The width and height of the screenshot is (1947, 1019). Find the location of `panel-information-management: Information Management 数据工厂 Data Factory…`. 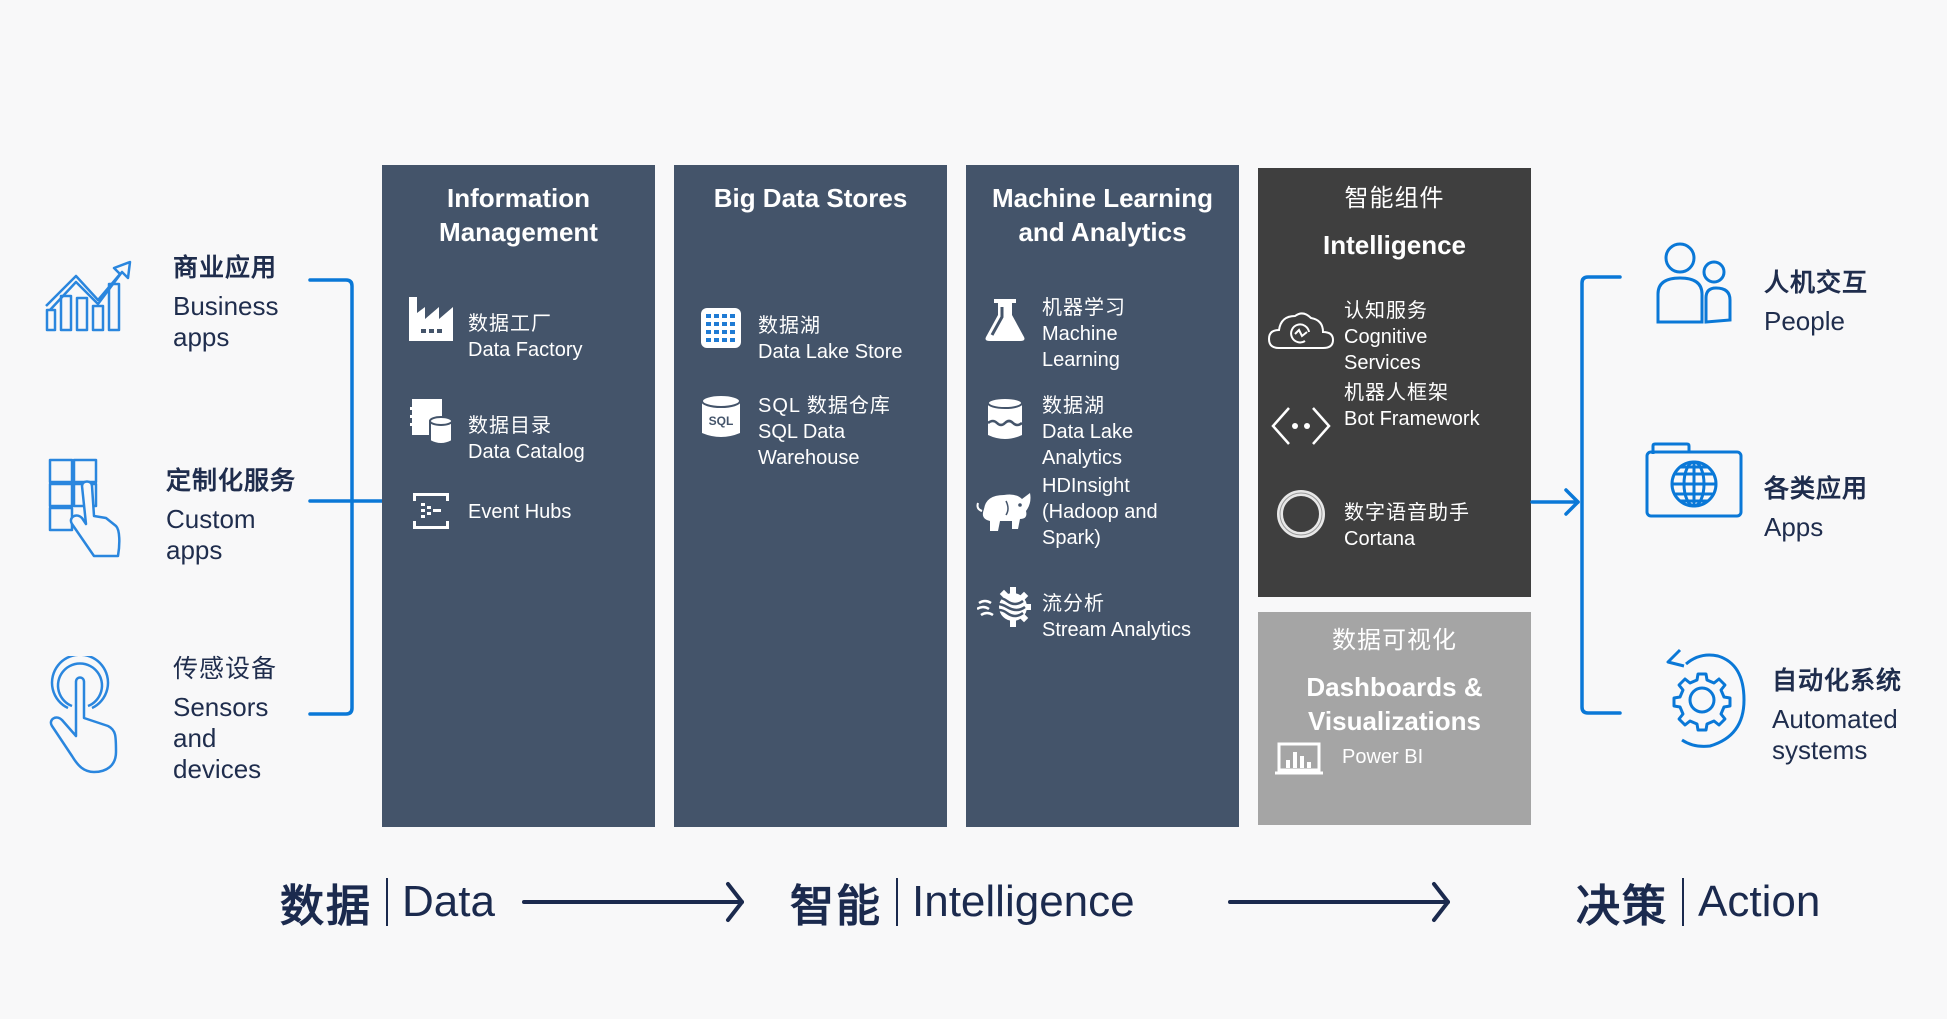

panel-information-management: Information Management 数据工厂 Data Factory… is located at coordinates (518, 496).